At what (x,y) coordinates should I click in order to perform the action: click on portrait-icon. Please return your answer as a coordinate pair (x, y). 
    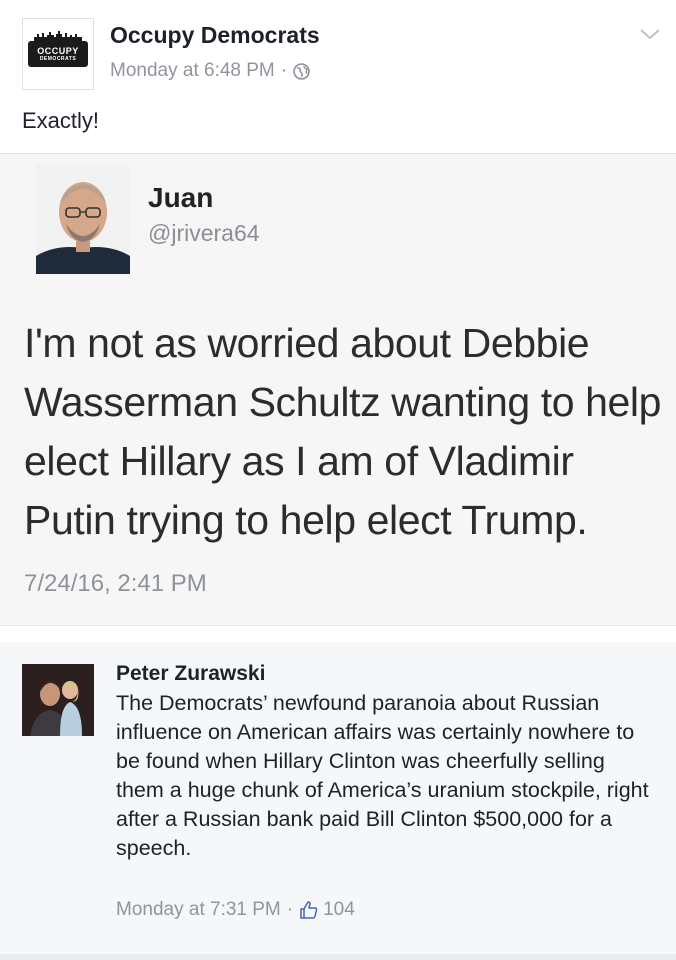
    Looking at the image, I should click on (83, 219).